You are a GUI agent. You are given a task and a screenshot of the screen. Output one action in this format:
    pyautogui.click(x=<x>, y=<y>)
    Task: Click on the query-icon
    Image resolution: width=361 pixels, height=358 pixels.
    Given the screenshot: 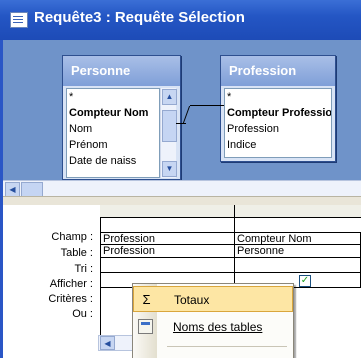 What is the action you would take?
    pyautogui.click(x=19, y=20)
    